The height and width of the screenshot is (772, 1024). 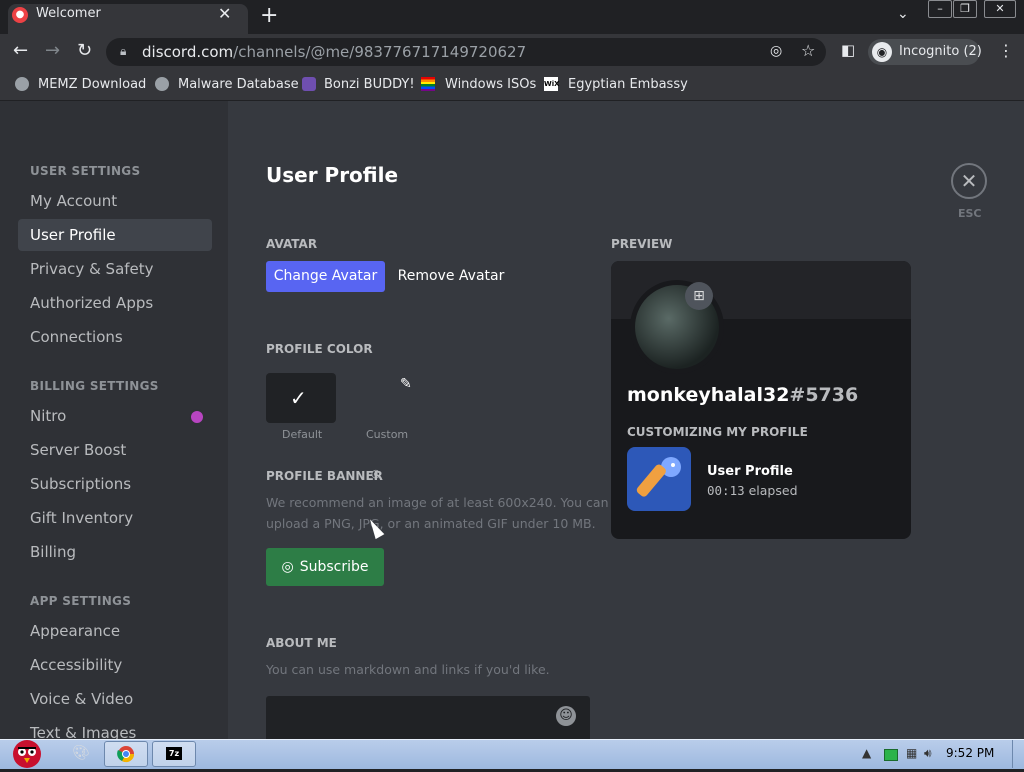 What do you see at coordinates (92, 84) in the screenshot?
I see `bookmark-memz: MEMZ Download` at bounding box center [92, 84].